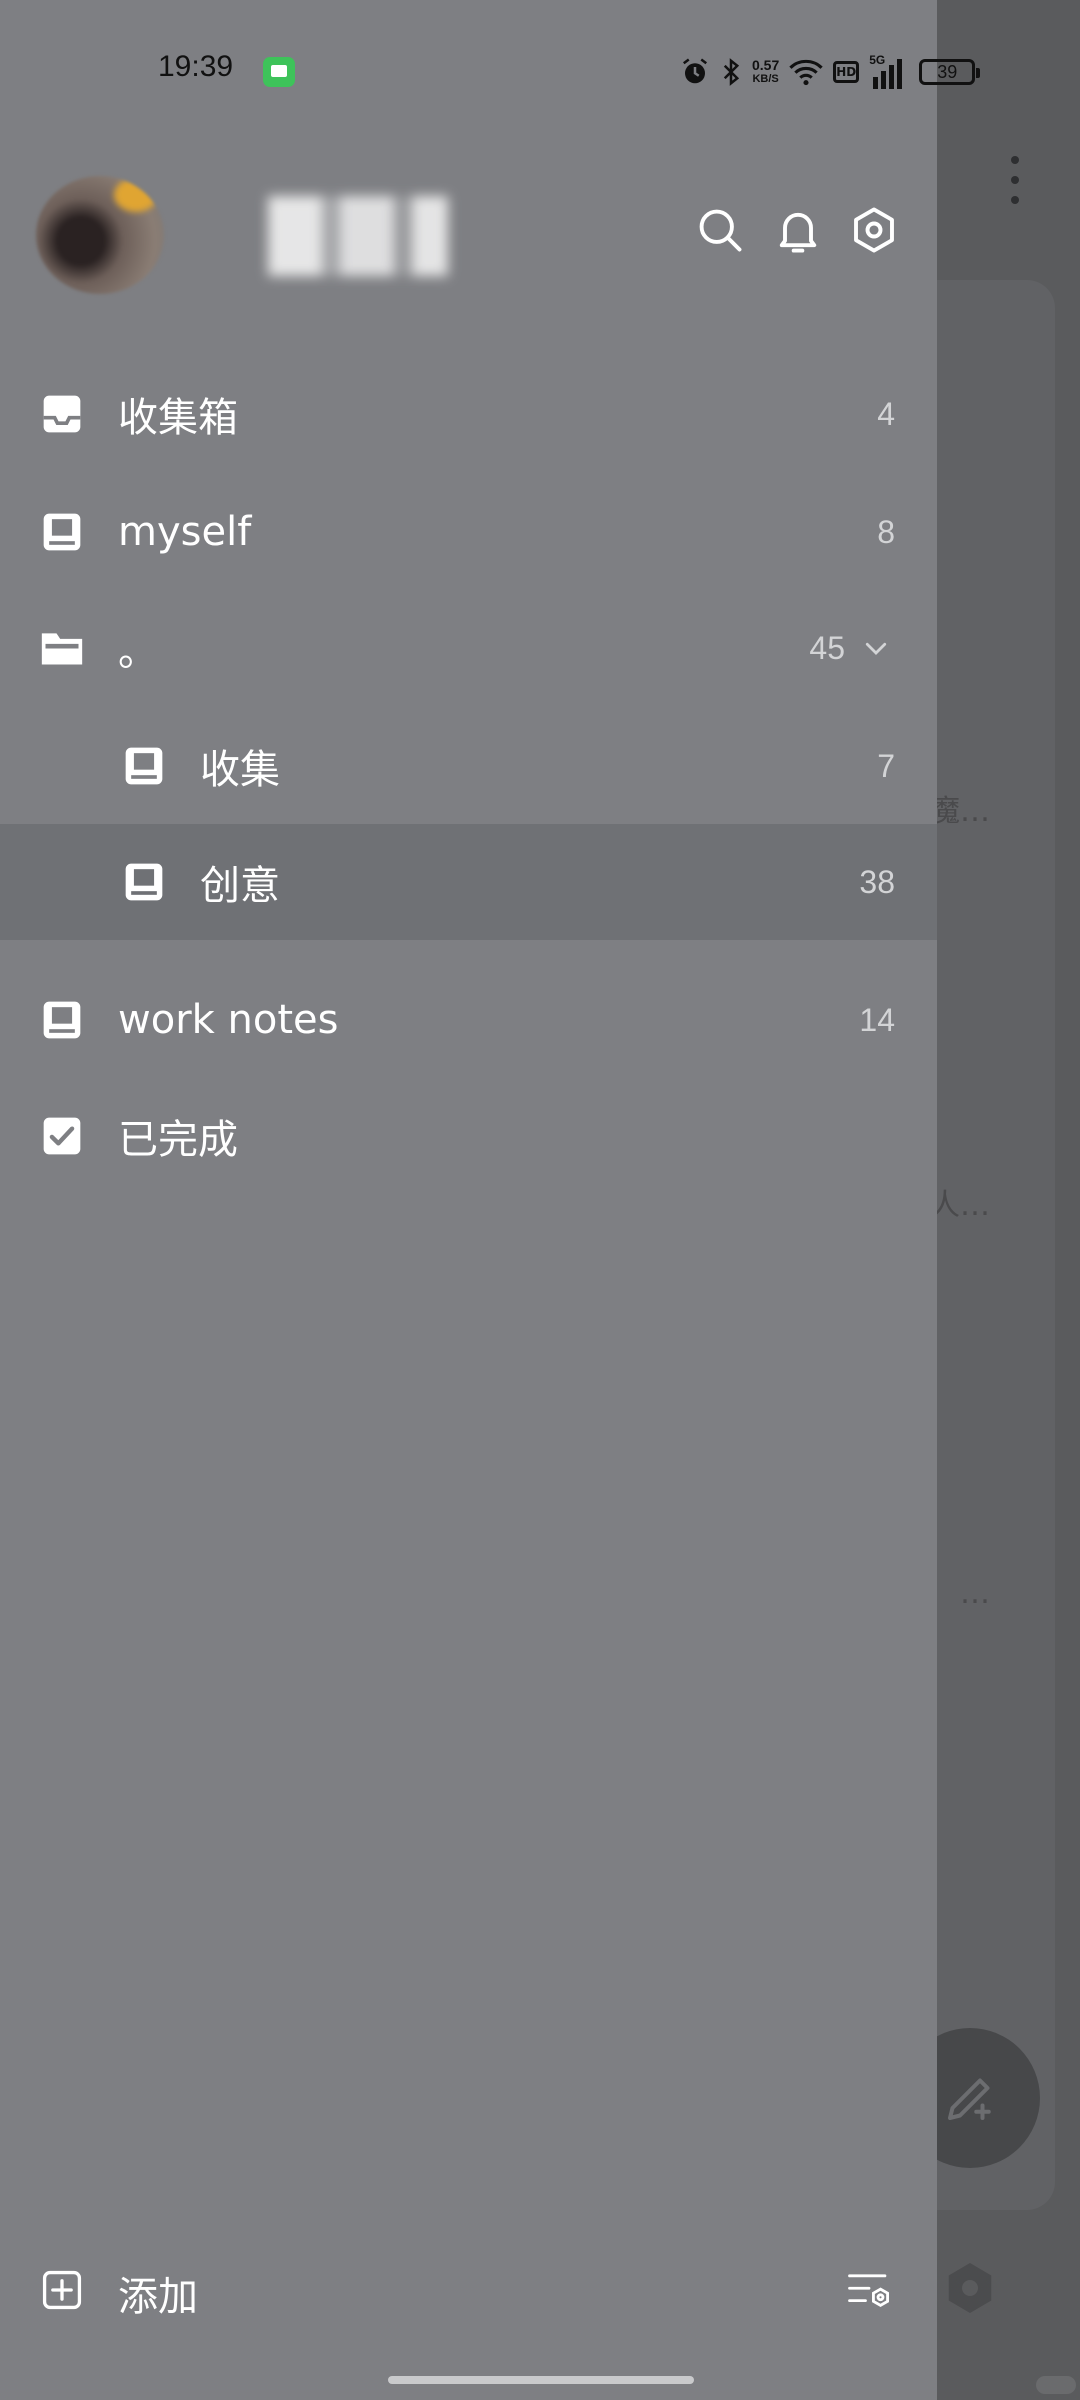 This screenshot has height=2400, width=1080. Describe the element at coordinates (468, 766) in the screenshot. I see `list-item-collect: 收集 7` at that location.